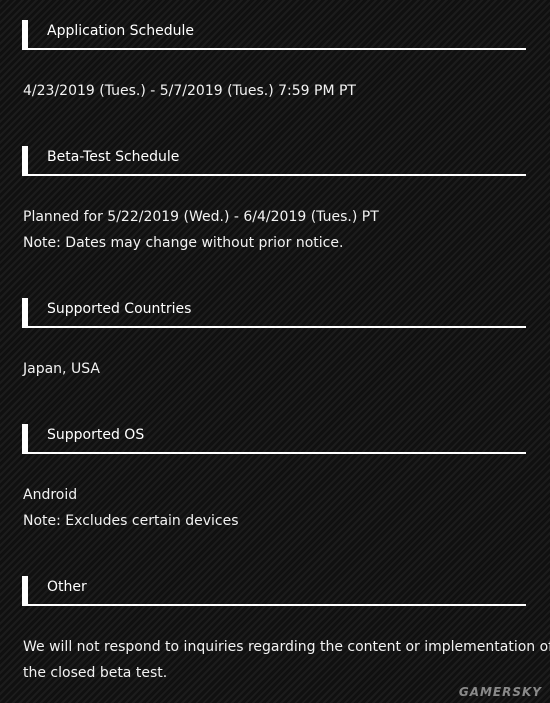 The width and height of the screenshot is (550, 703). What do you see at coordinates (95, 673) in the screenshot?
I see `other-text-line-2: the closed beta test.` at bounding box center [95, 673].